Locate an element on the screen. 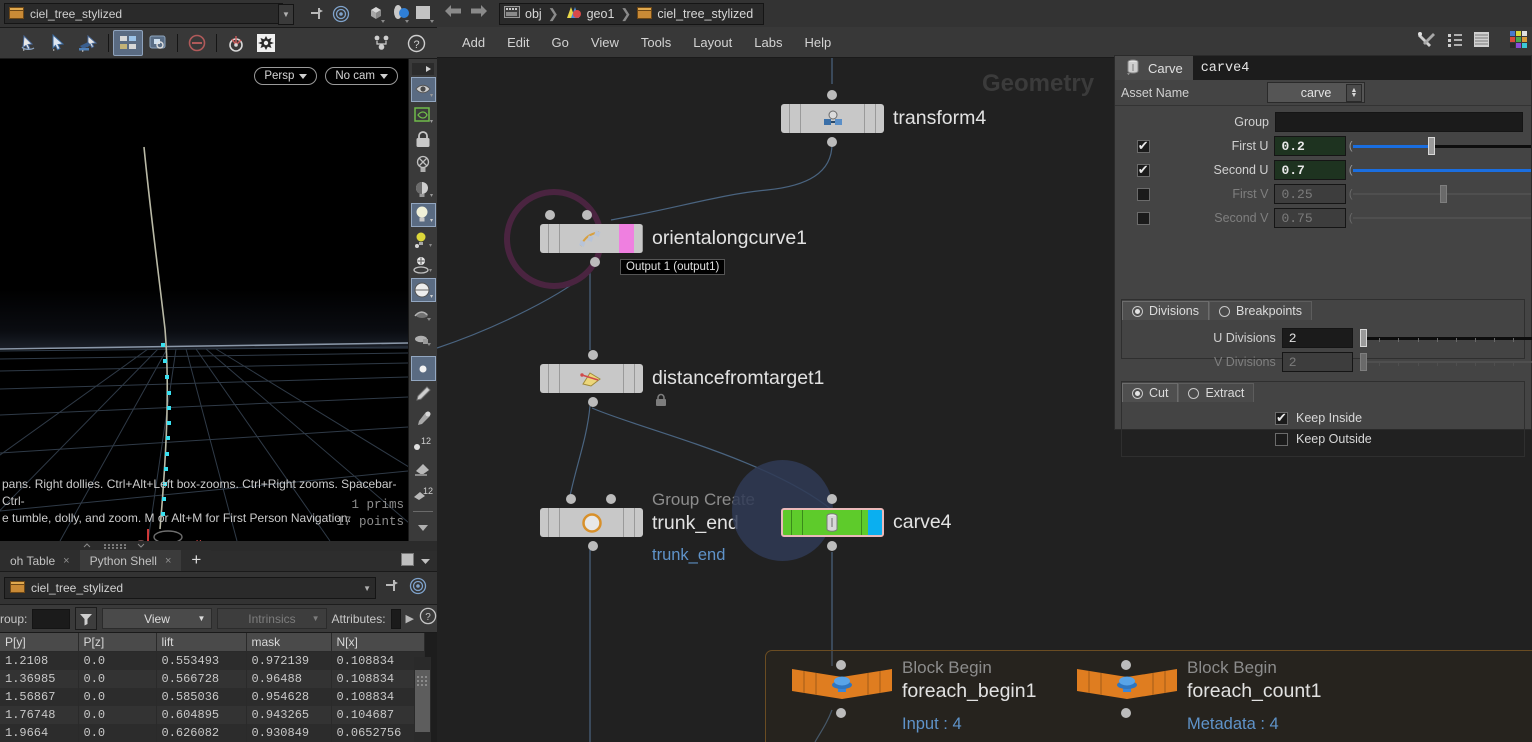 The image size is (1532, 742). intrinsics-dropdown: Intrinsics ▼ is located at coordinates (272, 618).